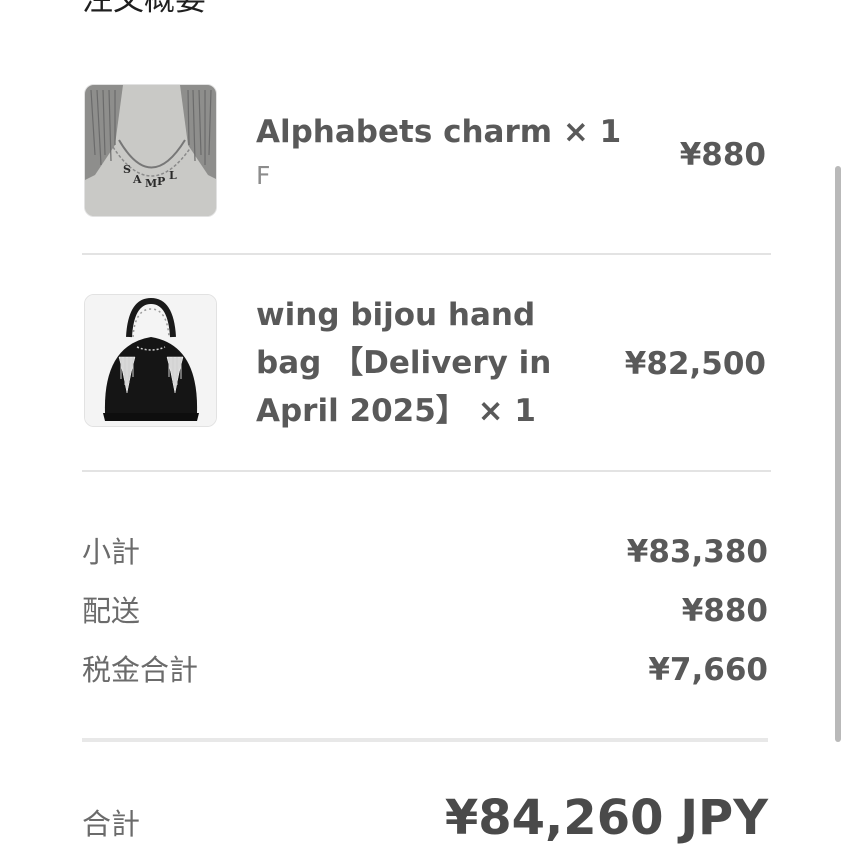 The width and height of the screenshot is (851, 851). Describe the element at coordinates (697, 552) in the screenshot. I see `subtotal-value: ¥83,380` at that location.